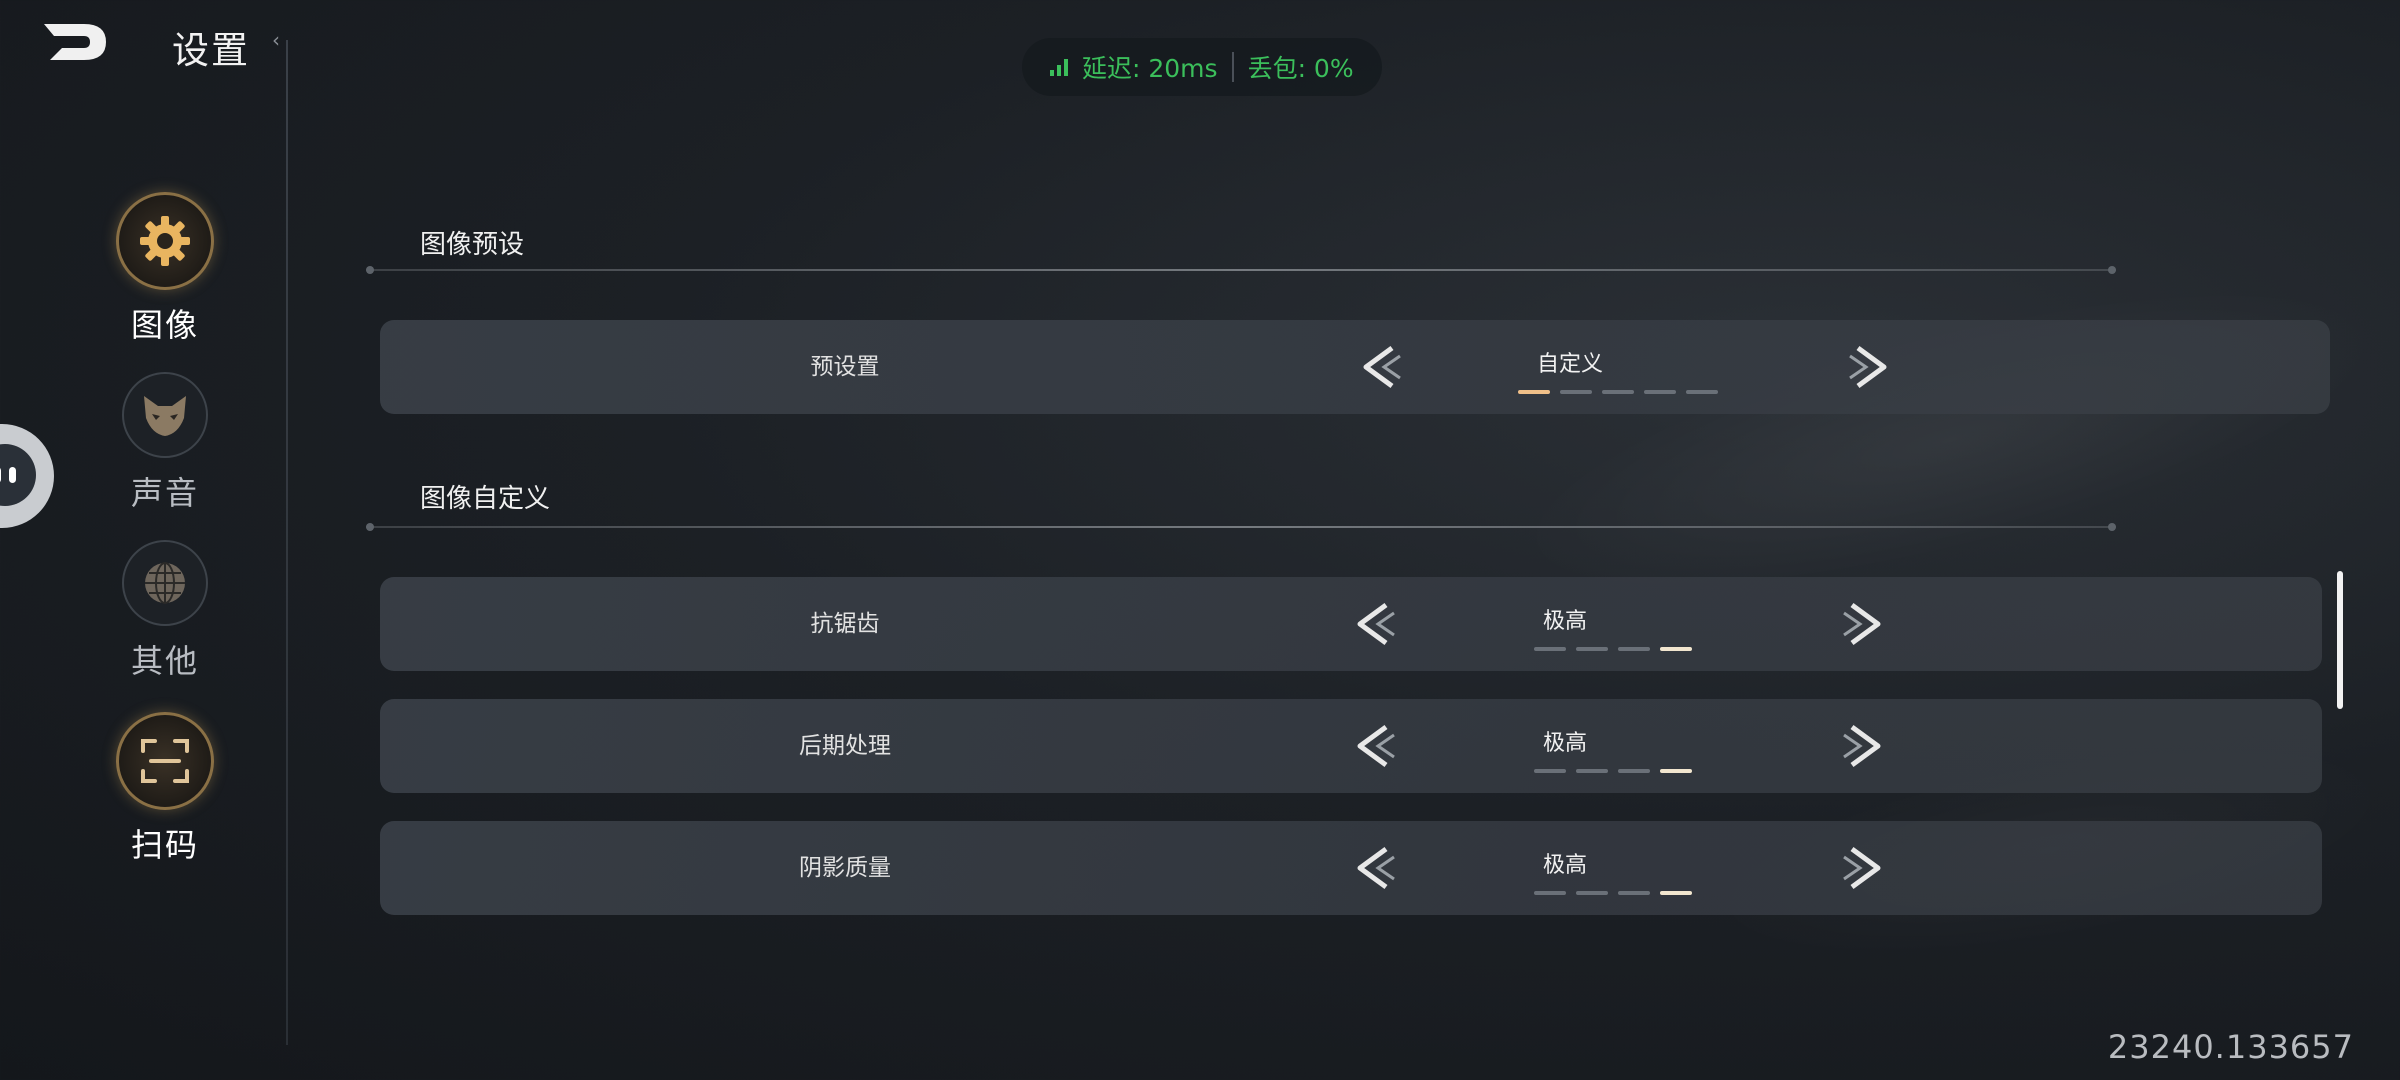 This screenshot has height=1080, width=2400. I want to click on divider, so click(1232, 67).